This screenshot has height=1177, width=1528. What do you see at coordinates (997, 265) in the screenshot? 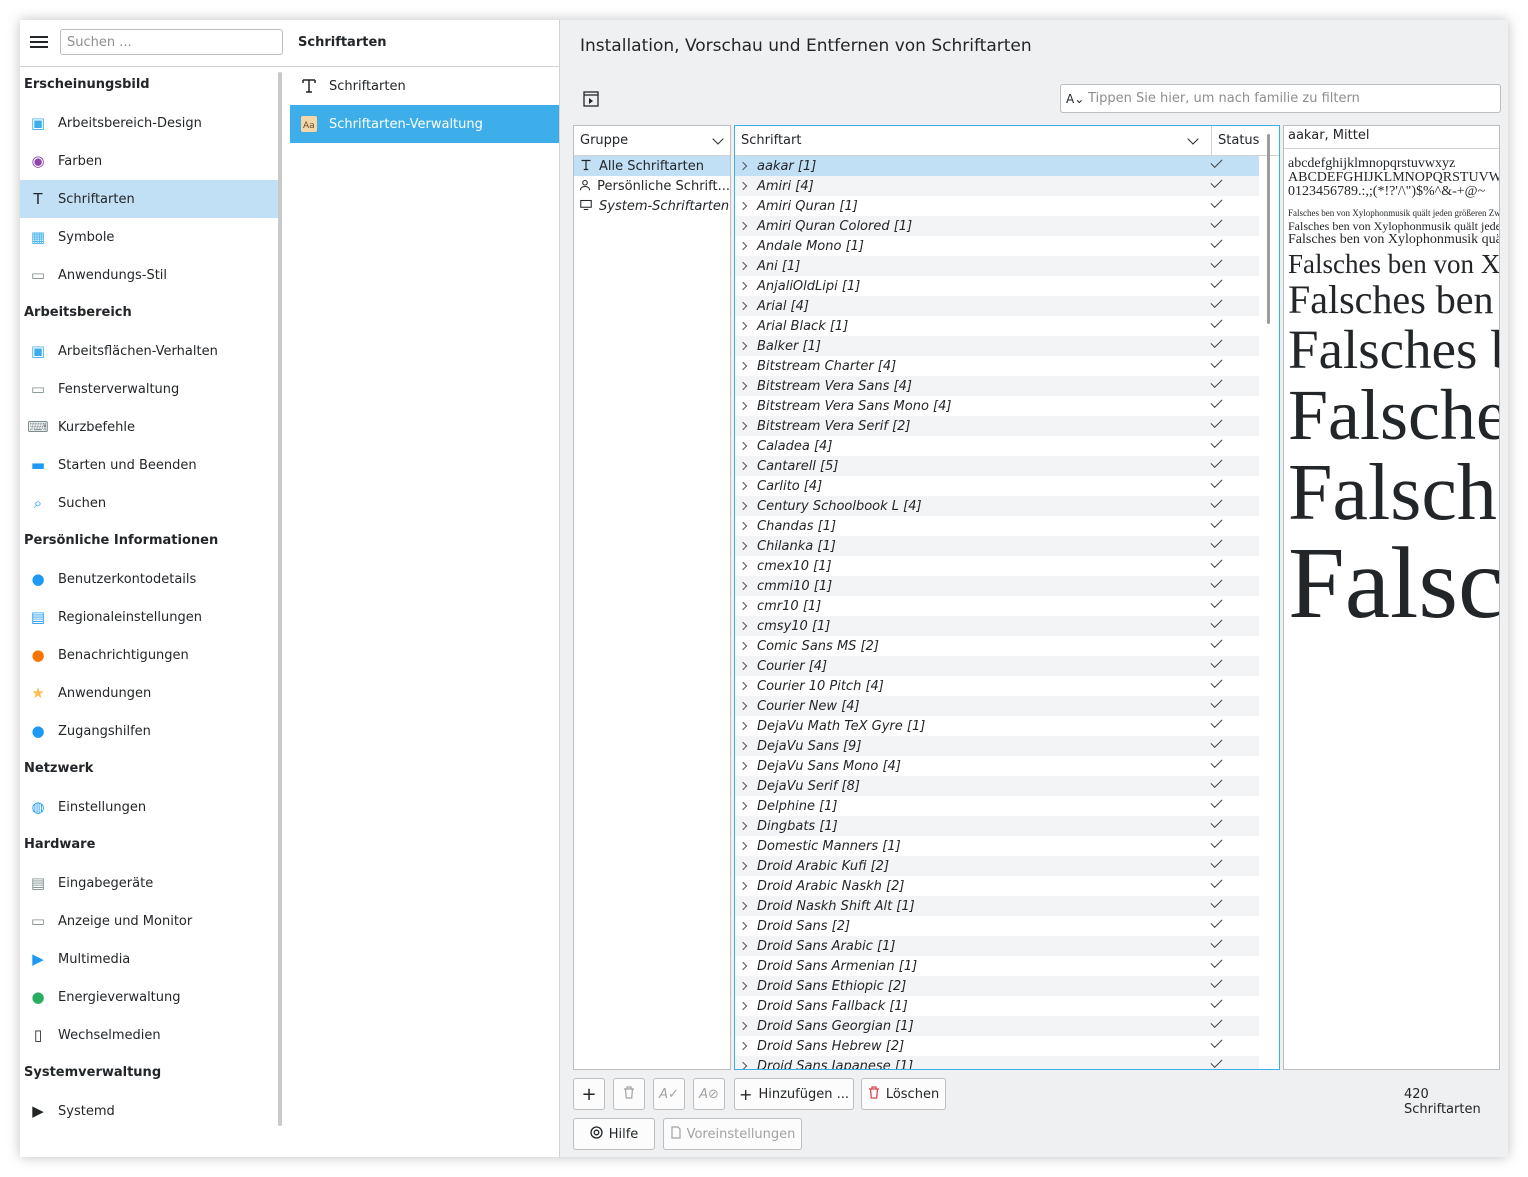
I see `font-row: Ani [1]` at bounding box center [997, 265].